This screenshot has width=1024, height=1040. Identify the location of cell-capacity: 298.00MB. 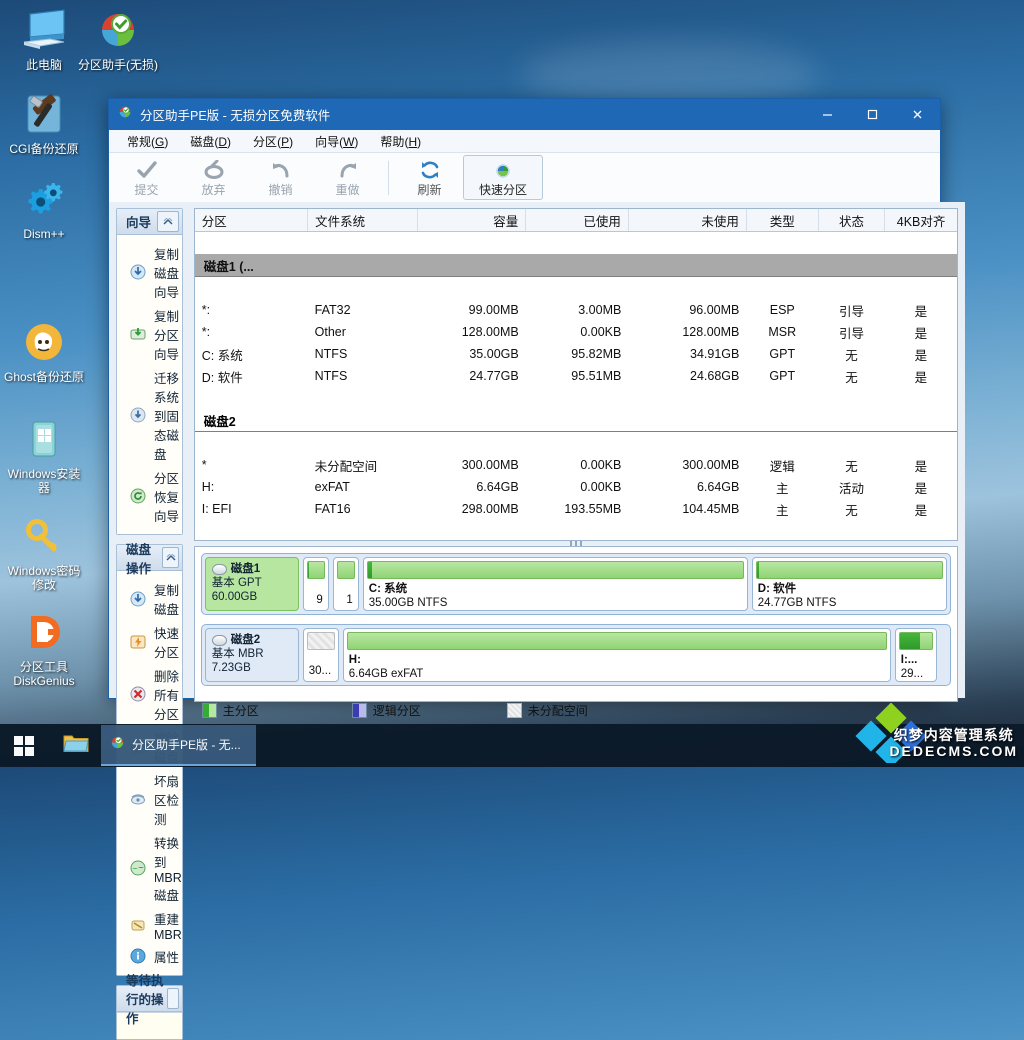
(490, 509).